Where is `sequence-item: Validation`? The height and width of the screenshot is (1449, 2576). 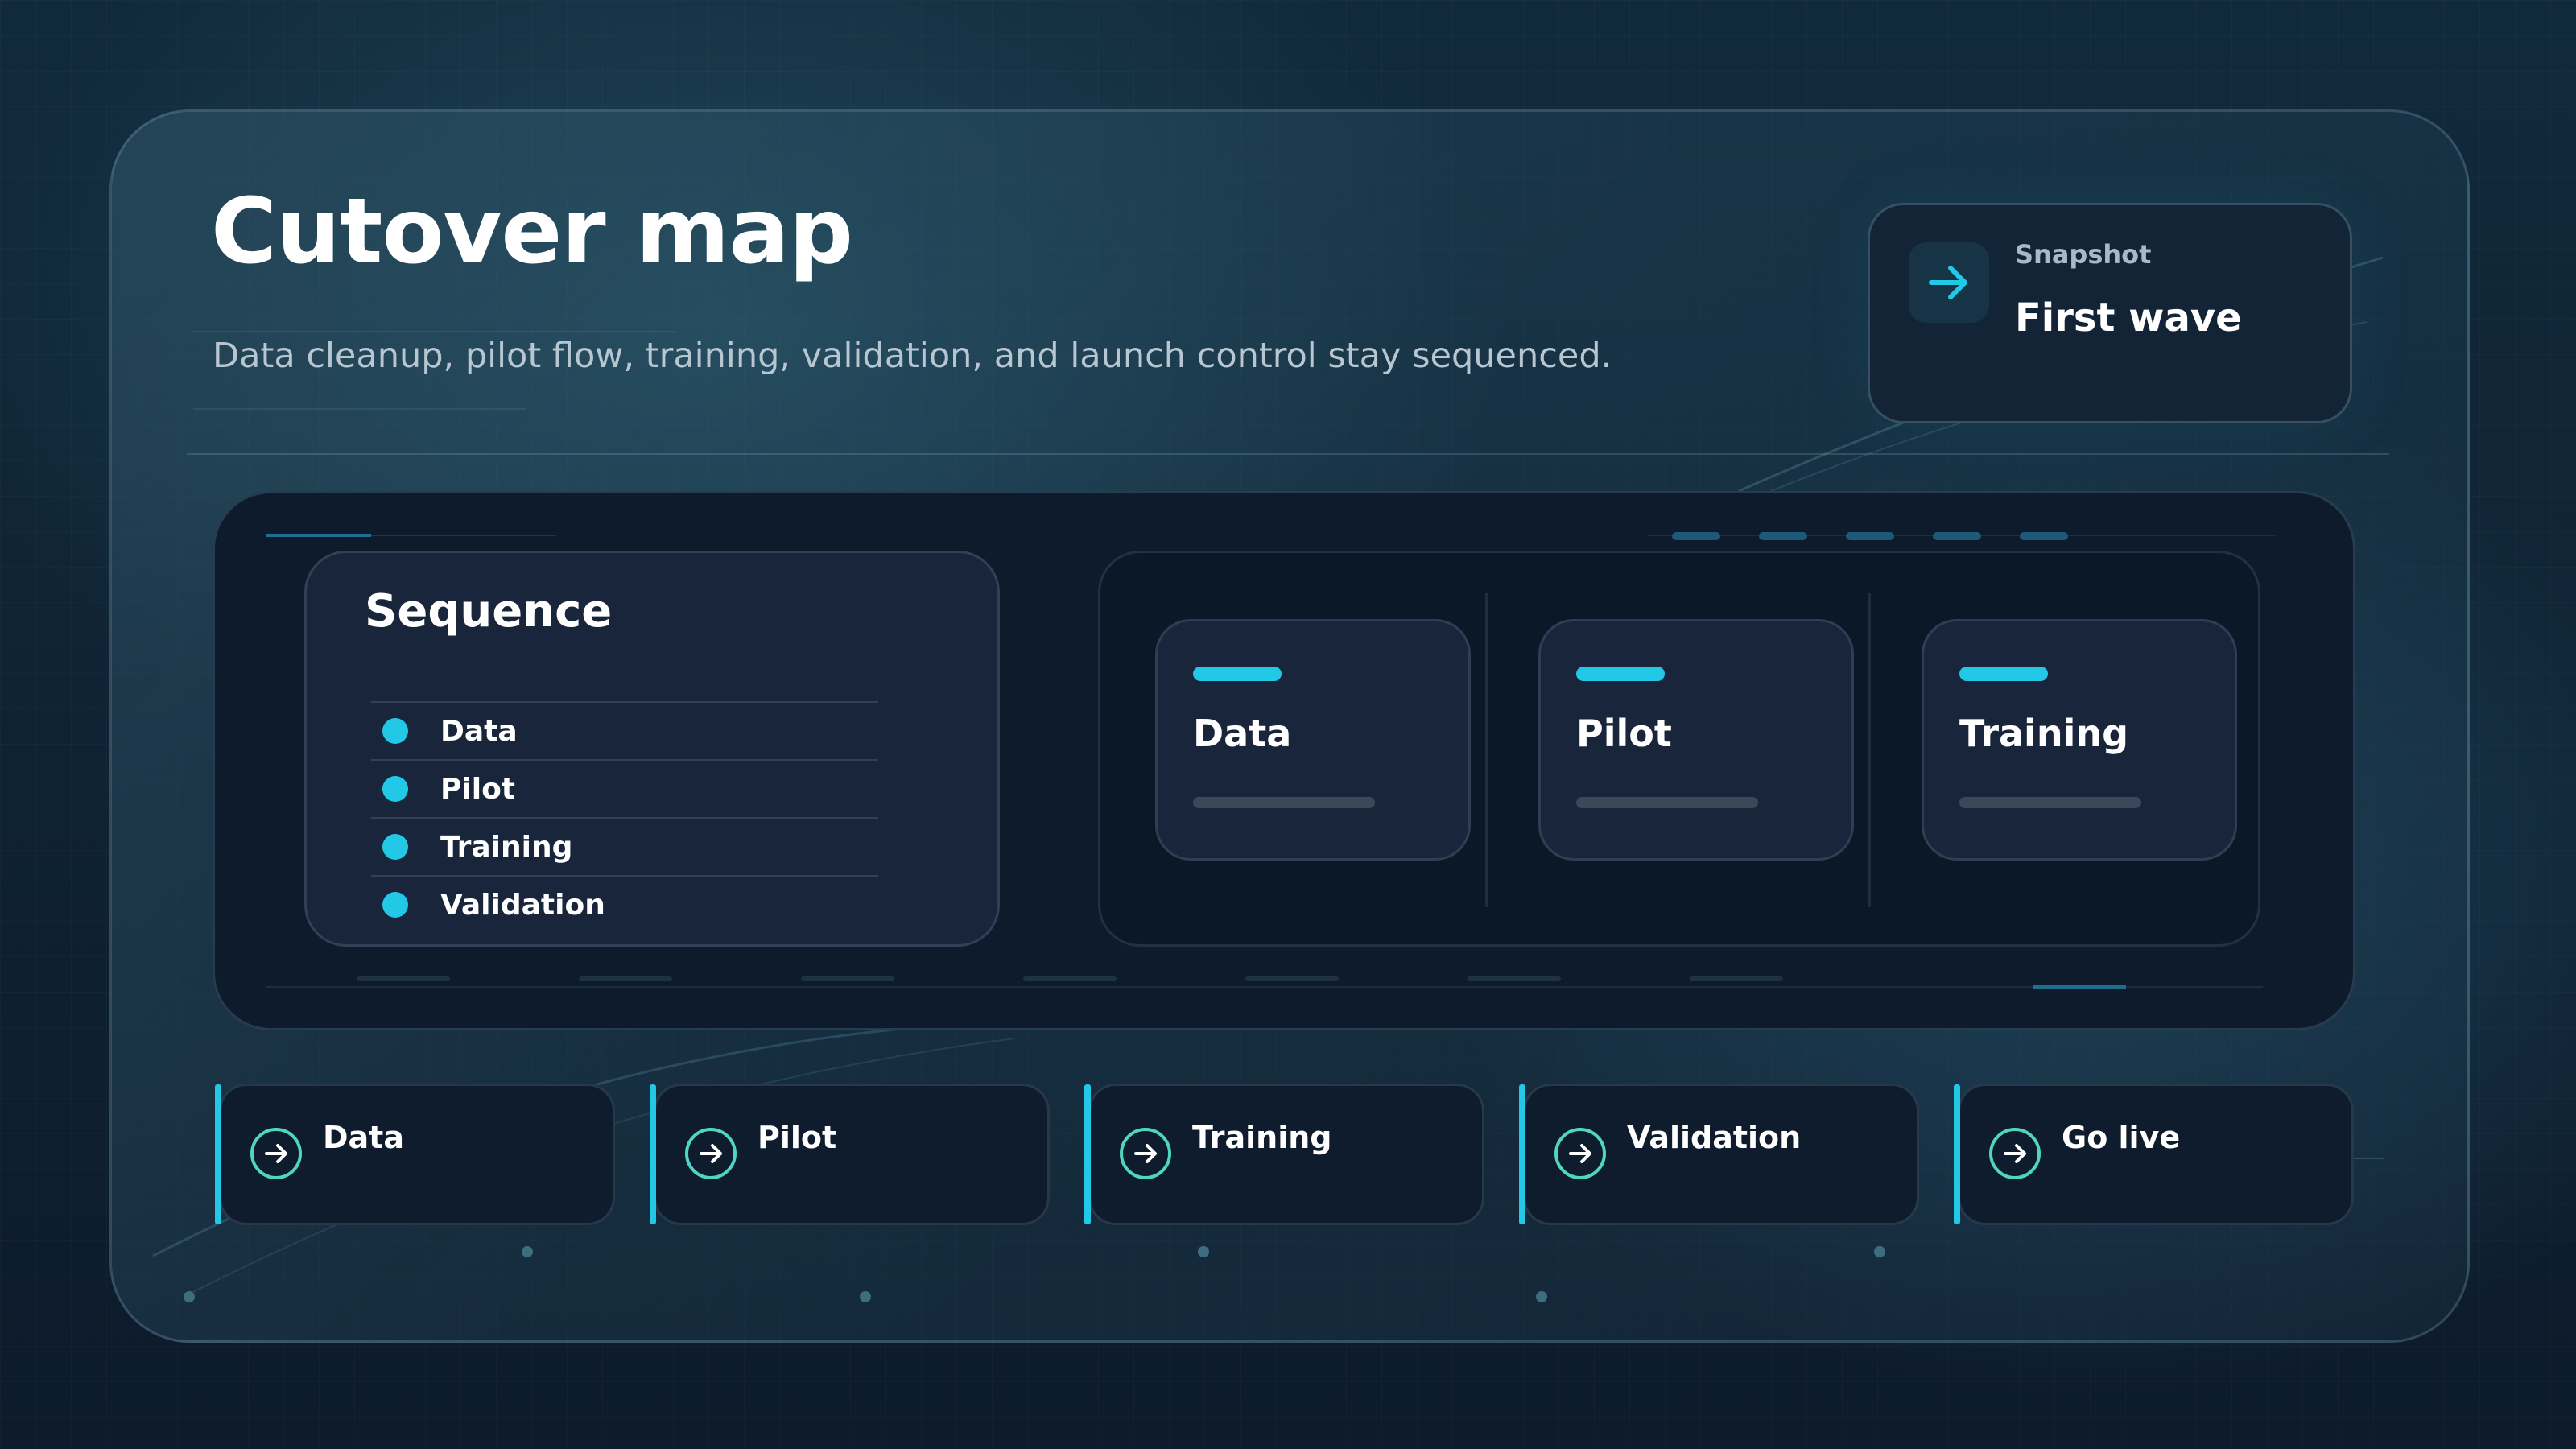
sequence-item: Validation is located at coordinates (624, 904).